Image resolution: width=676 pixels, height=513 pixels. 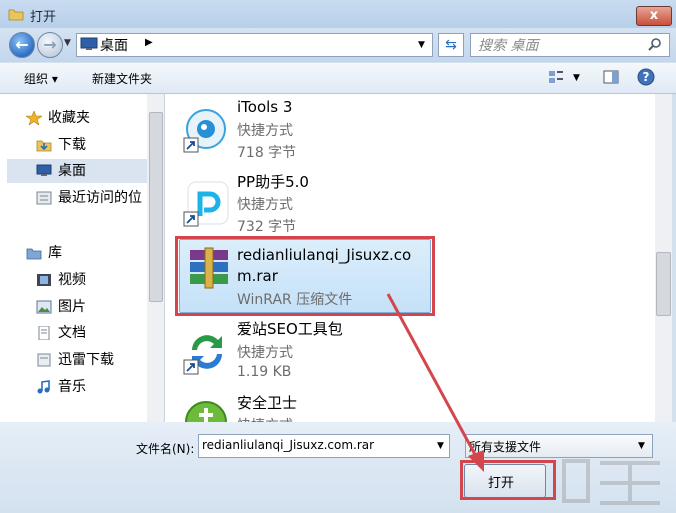 What do you see at coordinates (55, 253) in the screenshot?
I see `sidebar-item-label: 库` at bounding box center [55, 253].